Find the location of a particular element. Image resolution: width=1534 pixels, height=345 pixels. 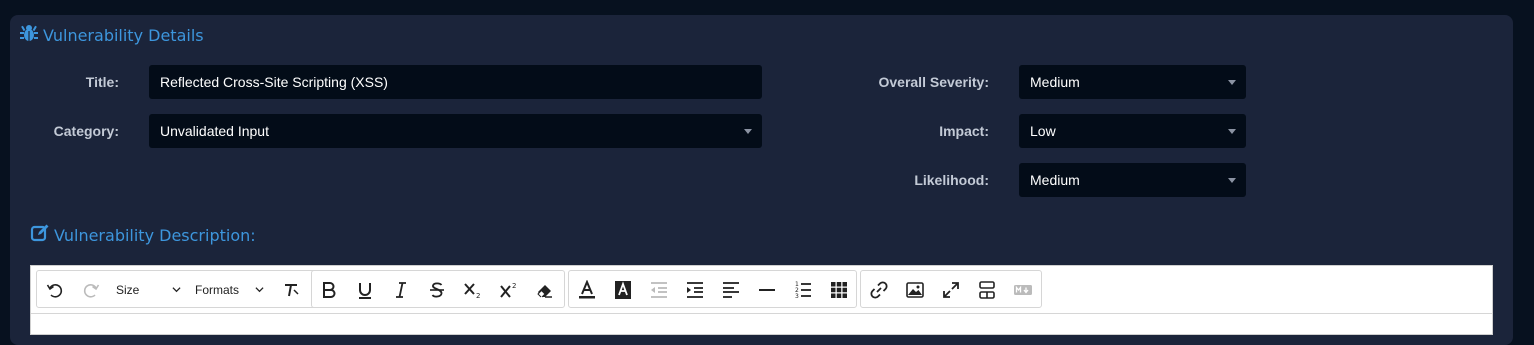

edit-square-icon is located at coordinates (42, 235).